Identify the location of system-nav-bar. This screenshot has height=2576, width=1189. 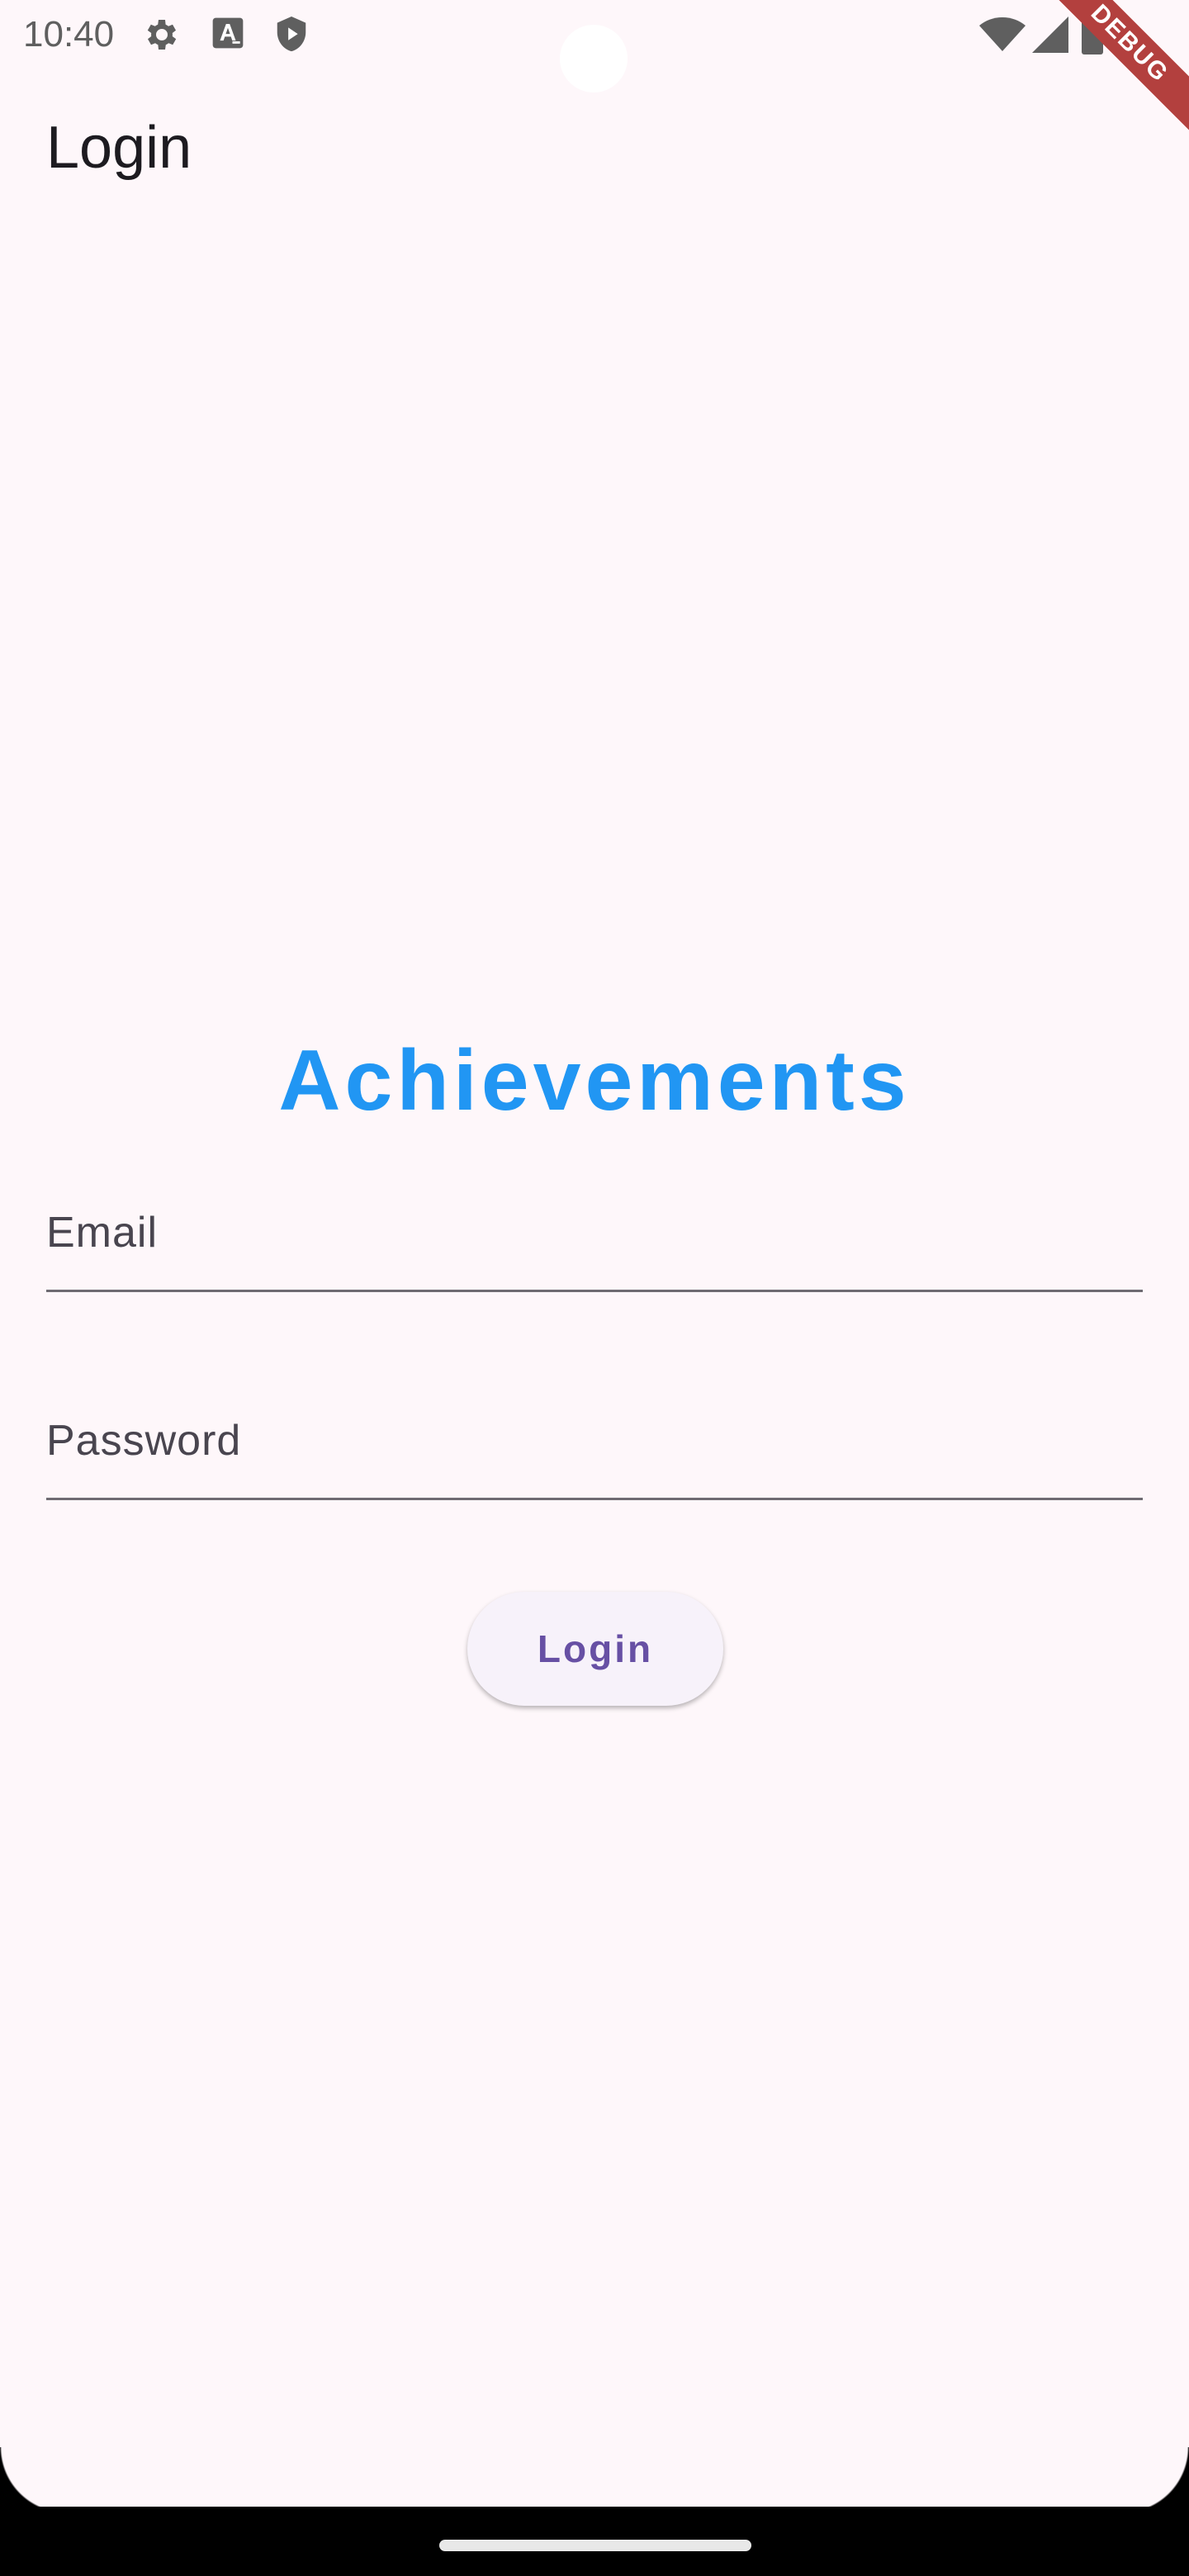
(594, 2541).